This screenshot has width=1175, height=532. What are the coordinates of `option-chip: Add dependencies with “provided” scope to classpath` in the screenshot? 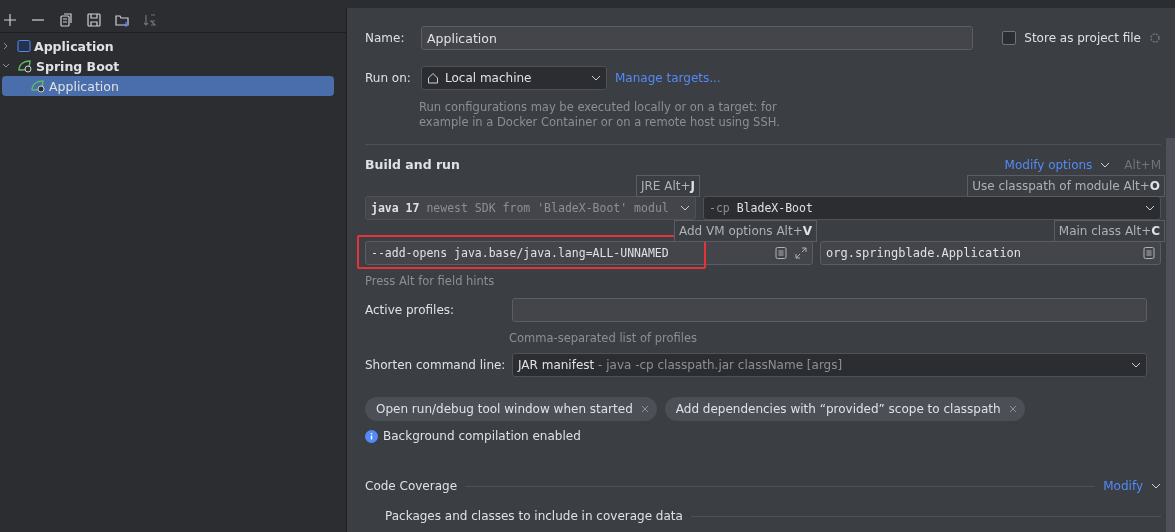 It's located at (844, 409).